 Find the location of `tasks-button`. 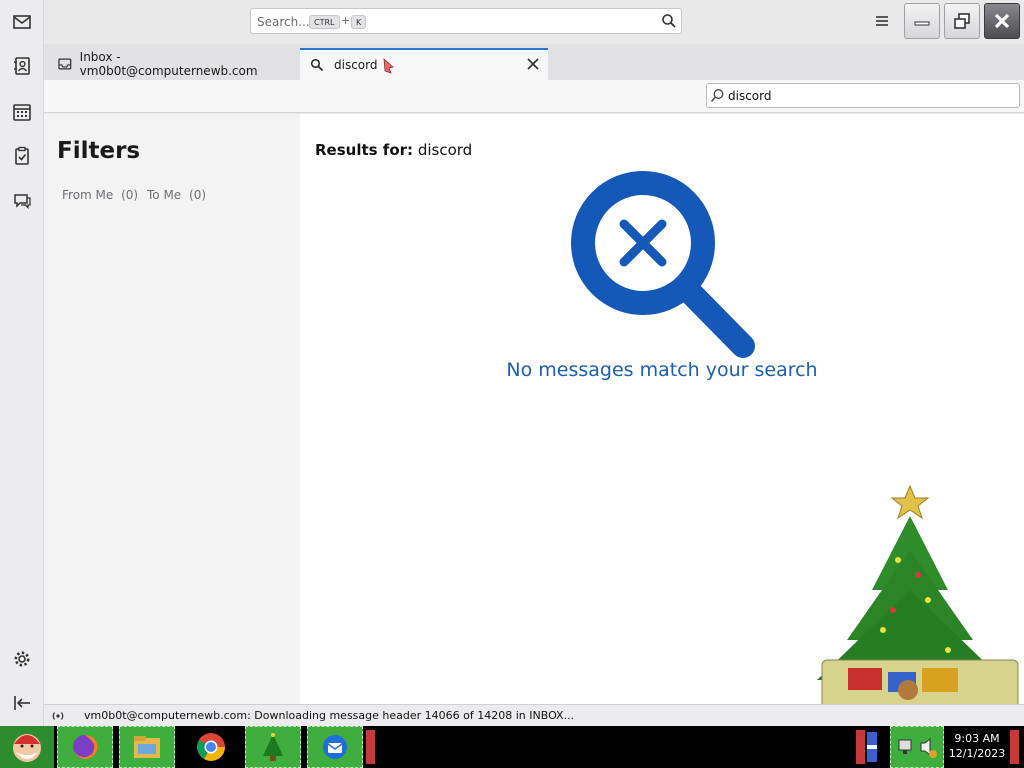

tasks-button is located at coordinates (22, 156).